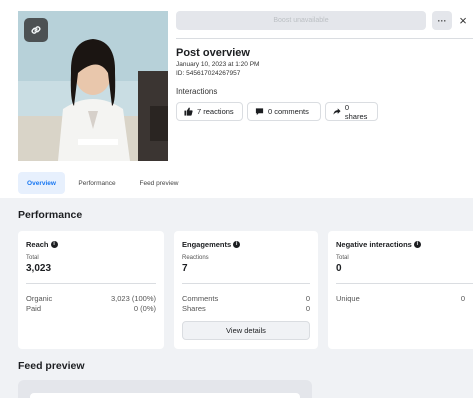  What do you see at coordinates (442, 20) in the screenshot?
I see `more-options-button: ···` at bounding box center [442, 20].